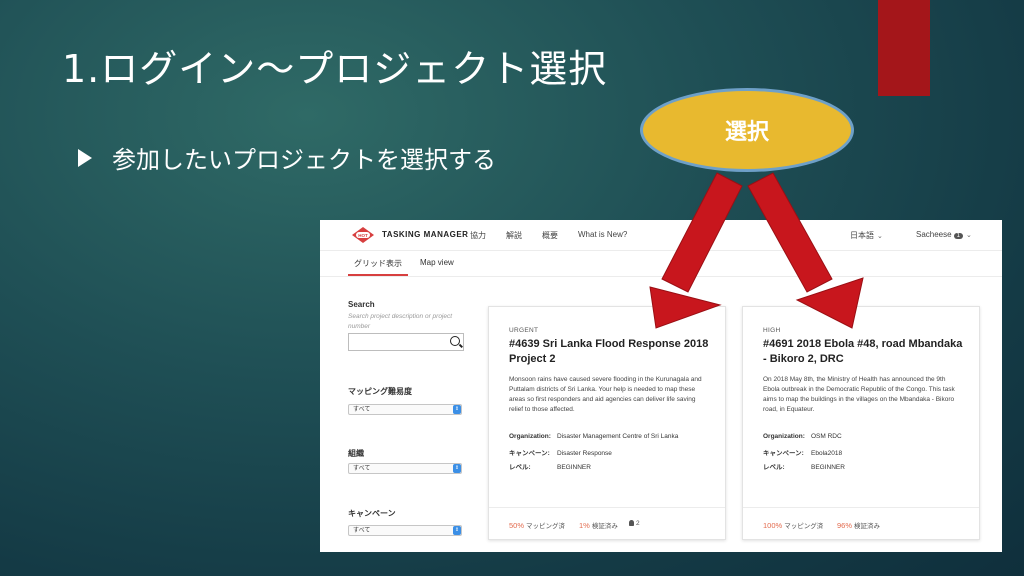 This screenshot has width=1024, height=576. Describe the element at coordinates (661, 263) in the screenshot. I see `view-tabs: グリッド表示 Map view` at that location.